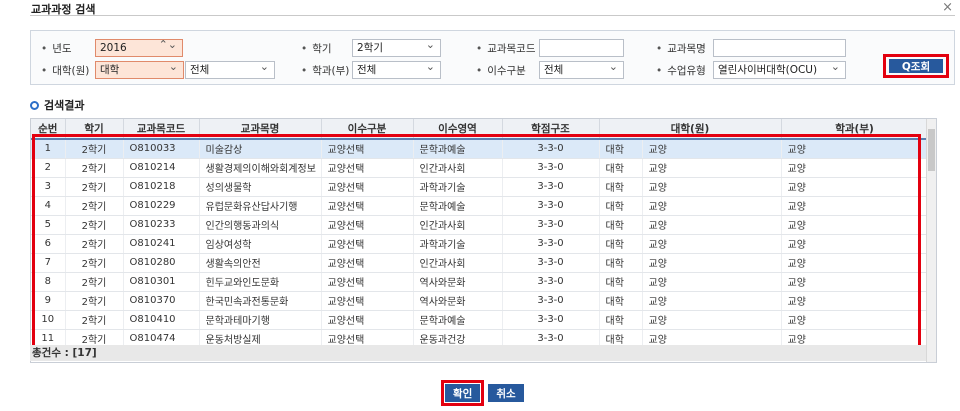 This screenshot has width=960, height=411. What do you see at coordinates (492, 8) in the screenshot?
I see `title-bar: 교과과정 검색 ×` at bounding box center [492, 8].